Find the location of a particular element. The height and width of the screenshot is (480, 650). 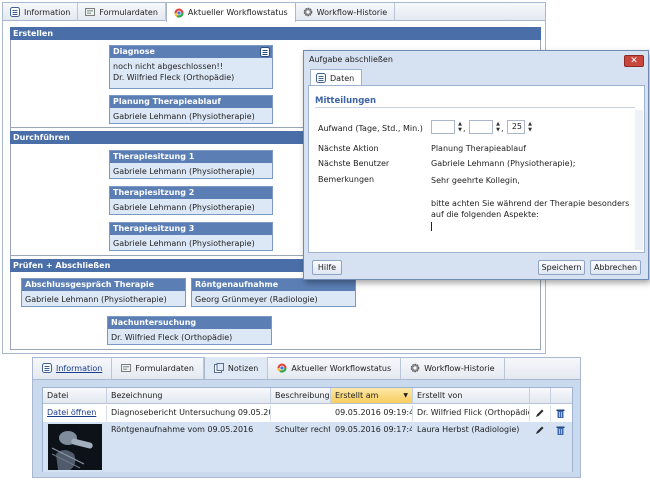

tab-daten-label: Daten is located at coordinates (342, 78).